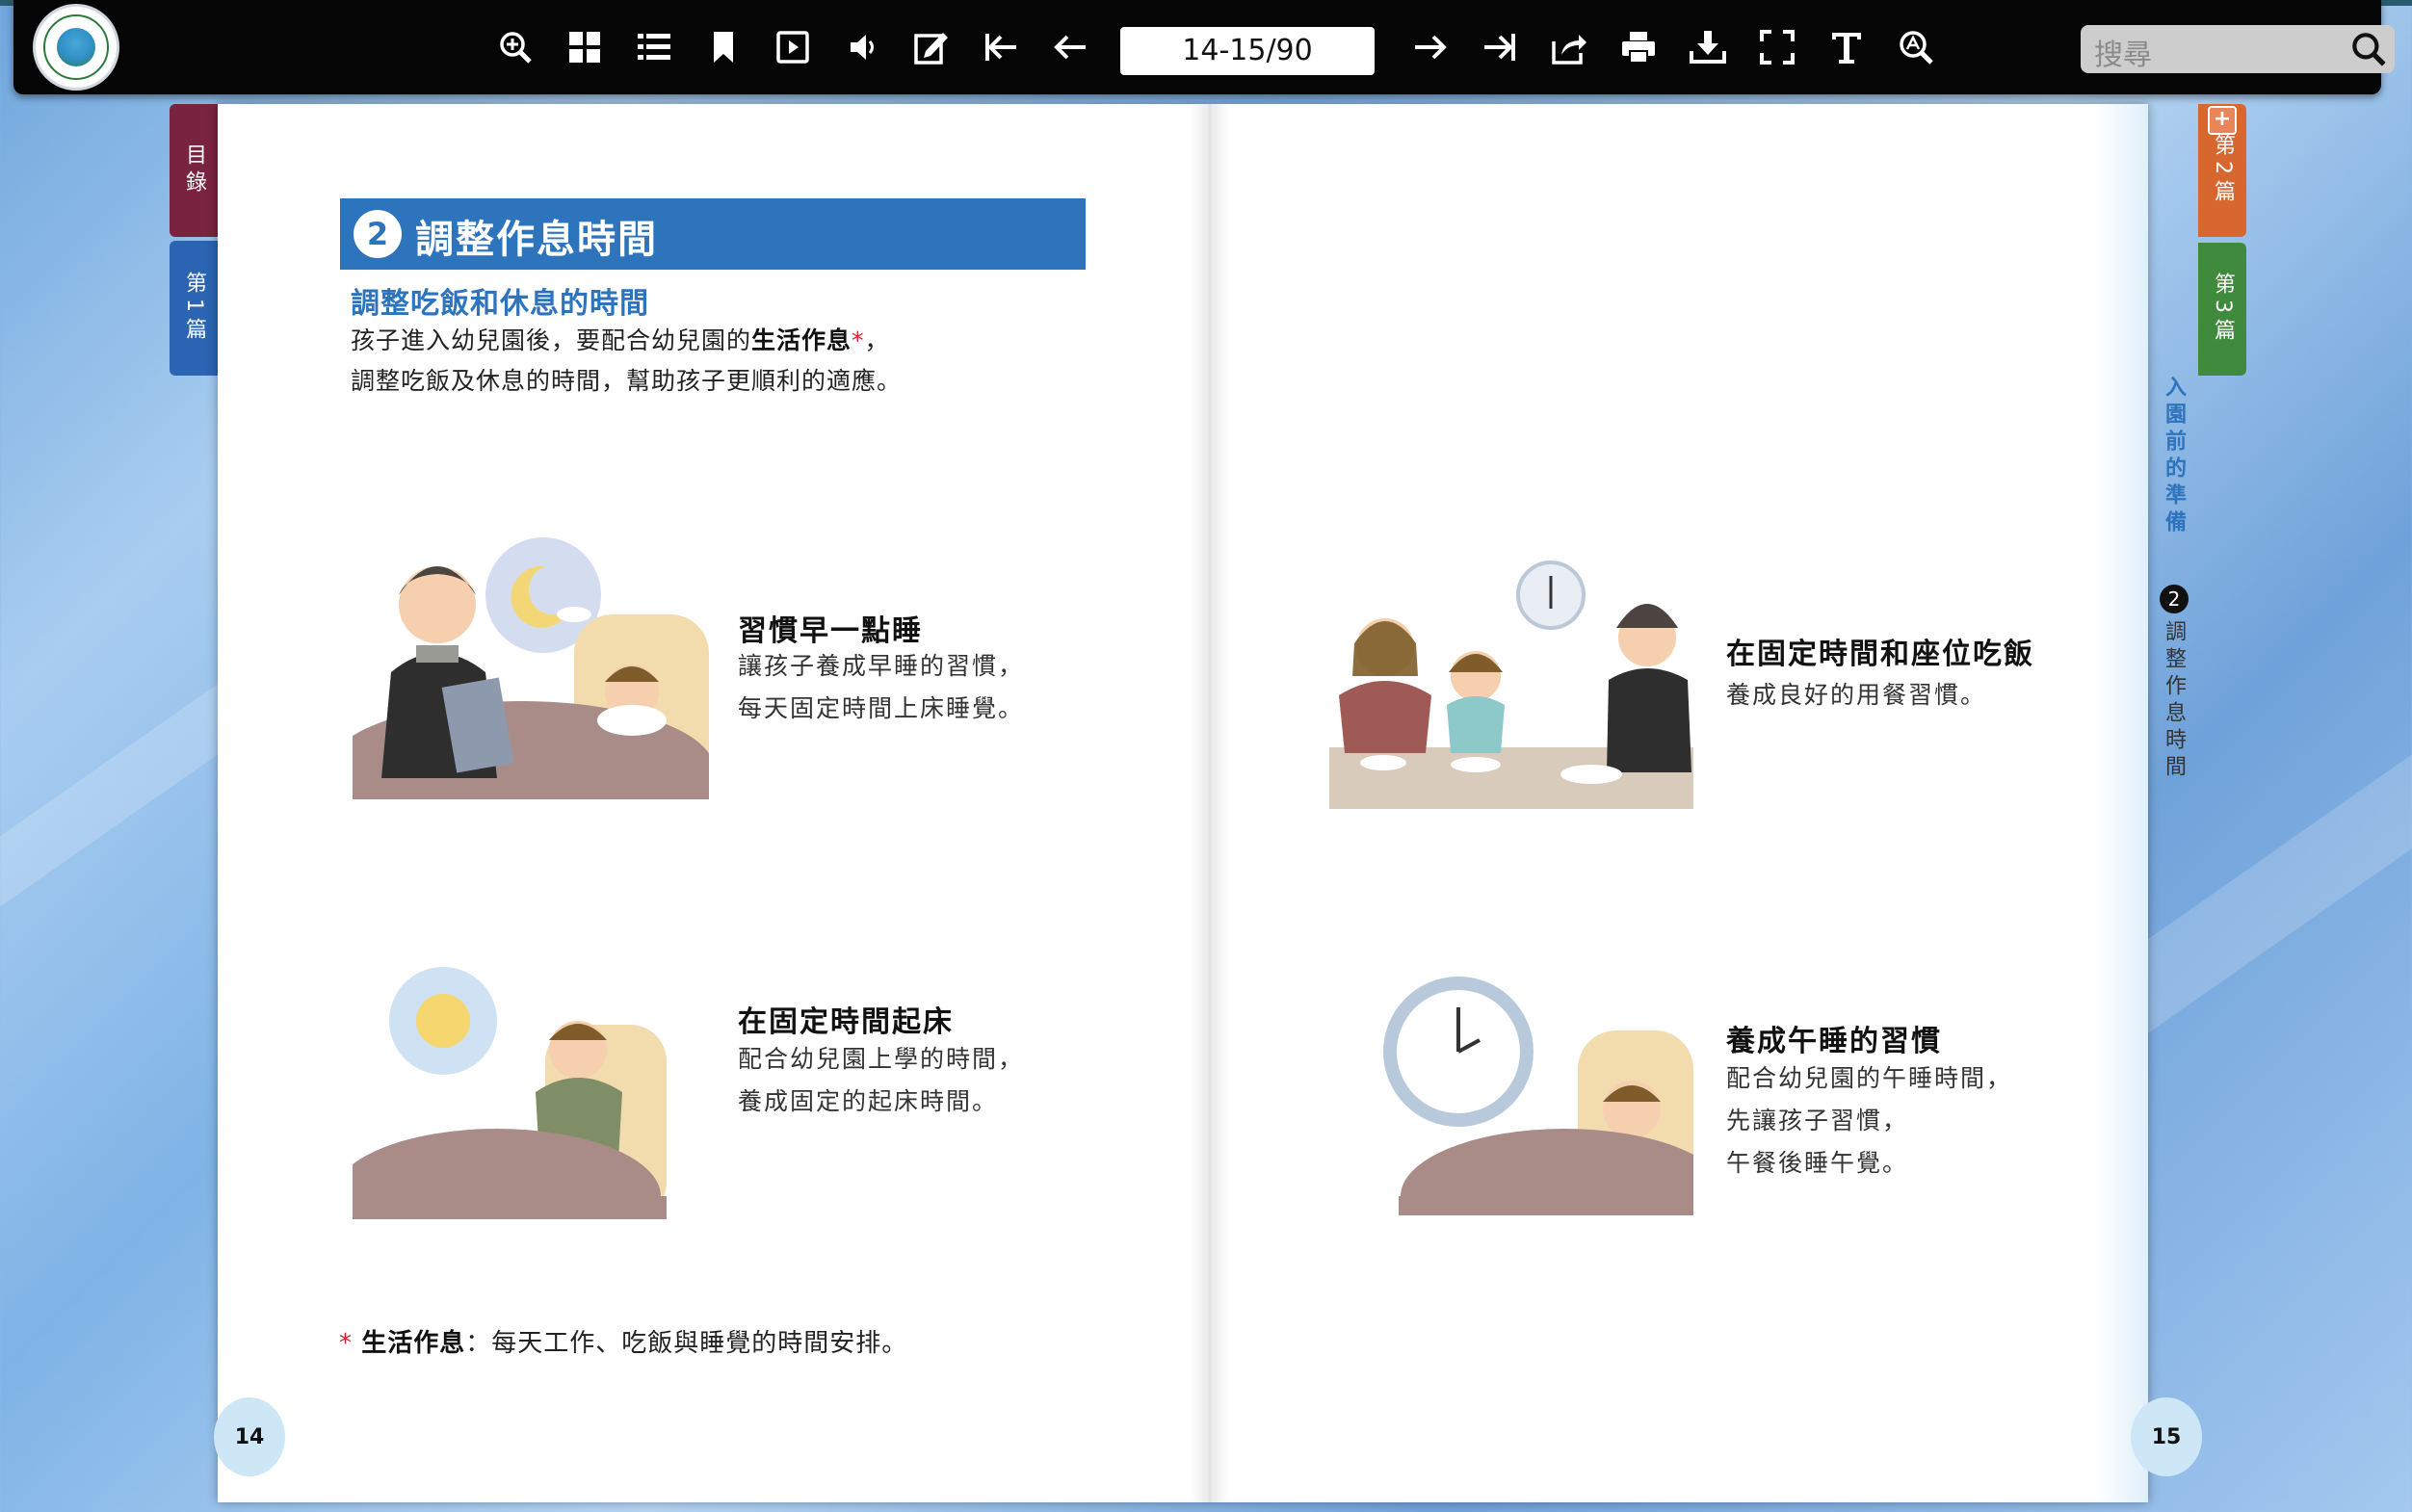 The height and width of the screenshot is (1512, 2412). What do you see at coordinates (868, 1101) in the screenshot?
I see `item-text-line: 養成固定的起床時間。` at bounding box center [868, 1101].